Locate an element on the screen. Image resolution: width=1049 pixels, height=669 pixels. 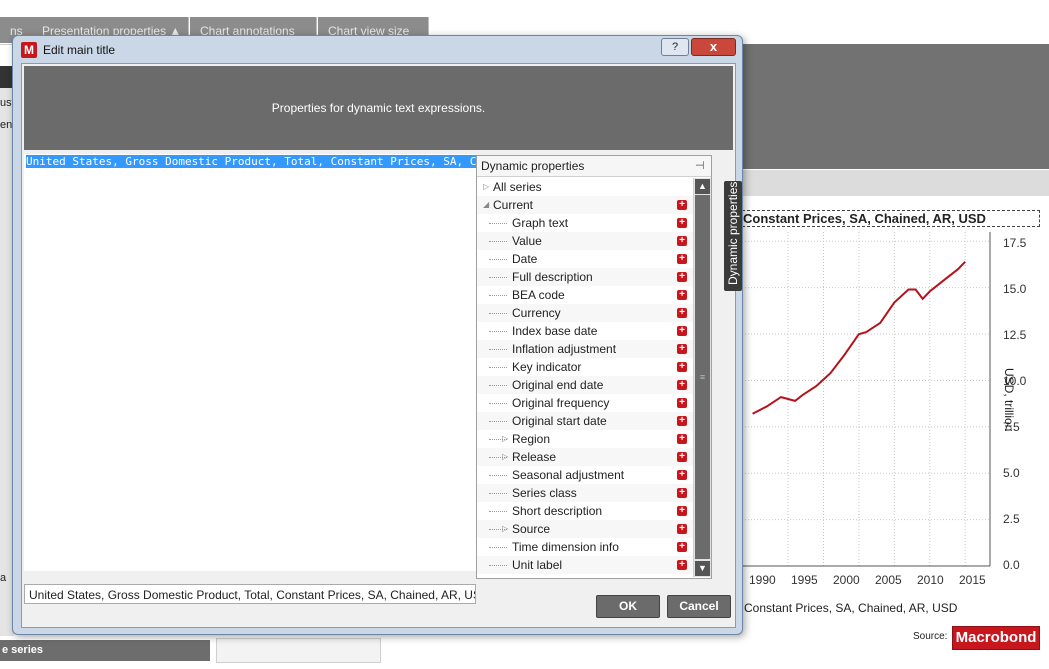
dialog-title: Edit main title is located at coordinates (79, 50).